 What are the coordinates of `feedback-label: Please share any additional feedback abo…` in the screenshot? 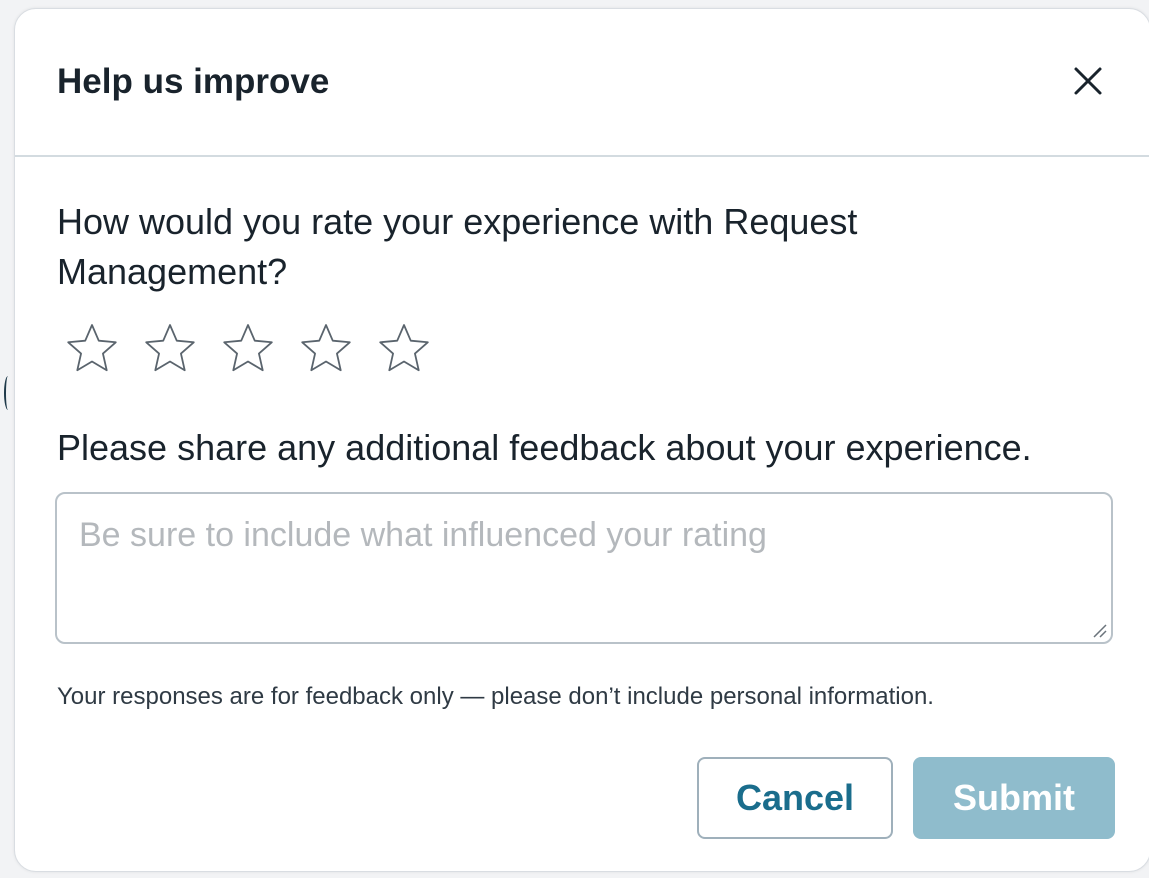 It's located at (544, 447).